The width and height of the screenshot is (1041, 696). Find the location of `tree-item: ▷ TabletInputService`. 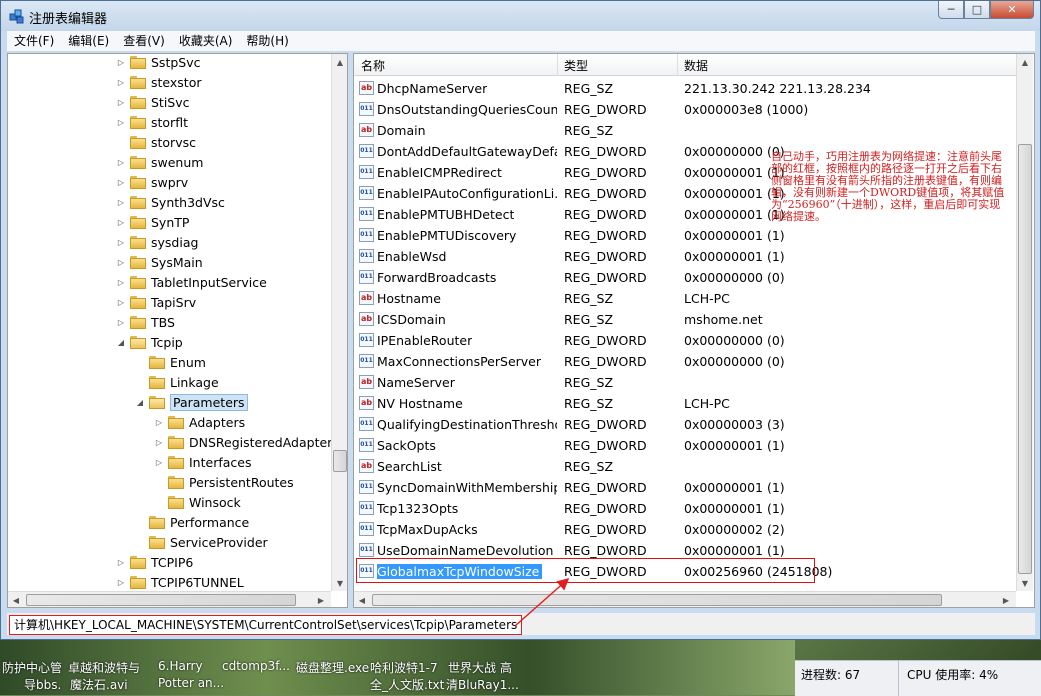

tree-item: ▷ TabletInputService is located at coordinates (191, 282).